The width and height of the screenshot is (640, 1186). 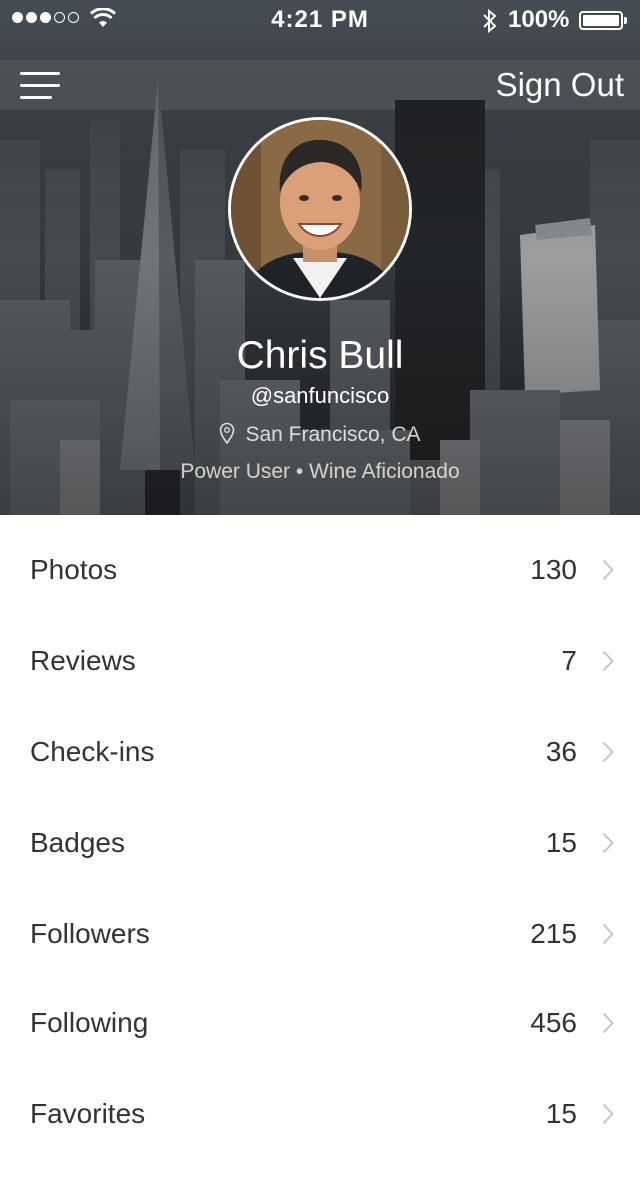 I want to click on list-item-badges: Badges 15, so click(x=320, y=842).